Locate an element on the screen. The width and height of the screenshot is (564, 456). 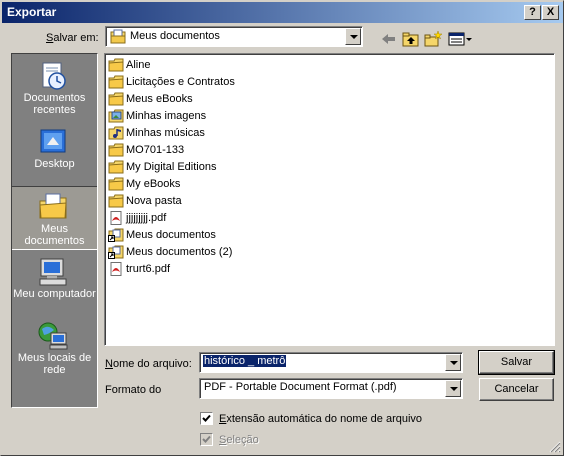
format-select: PDF - Portable Document Format (.pdf) is located at coordinates (331, 388).